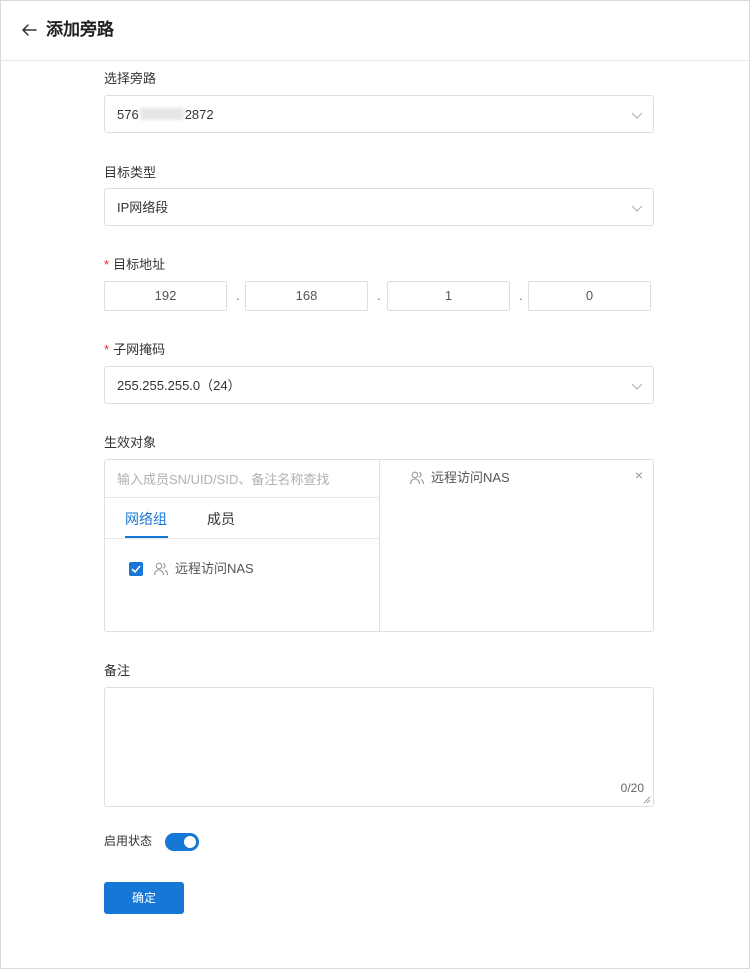  What do you see at coordinates (306, 296) in the screenshot?
I see `ip-octet-2-input: 168` at bounding box center [306, 296].